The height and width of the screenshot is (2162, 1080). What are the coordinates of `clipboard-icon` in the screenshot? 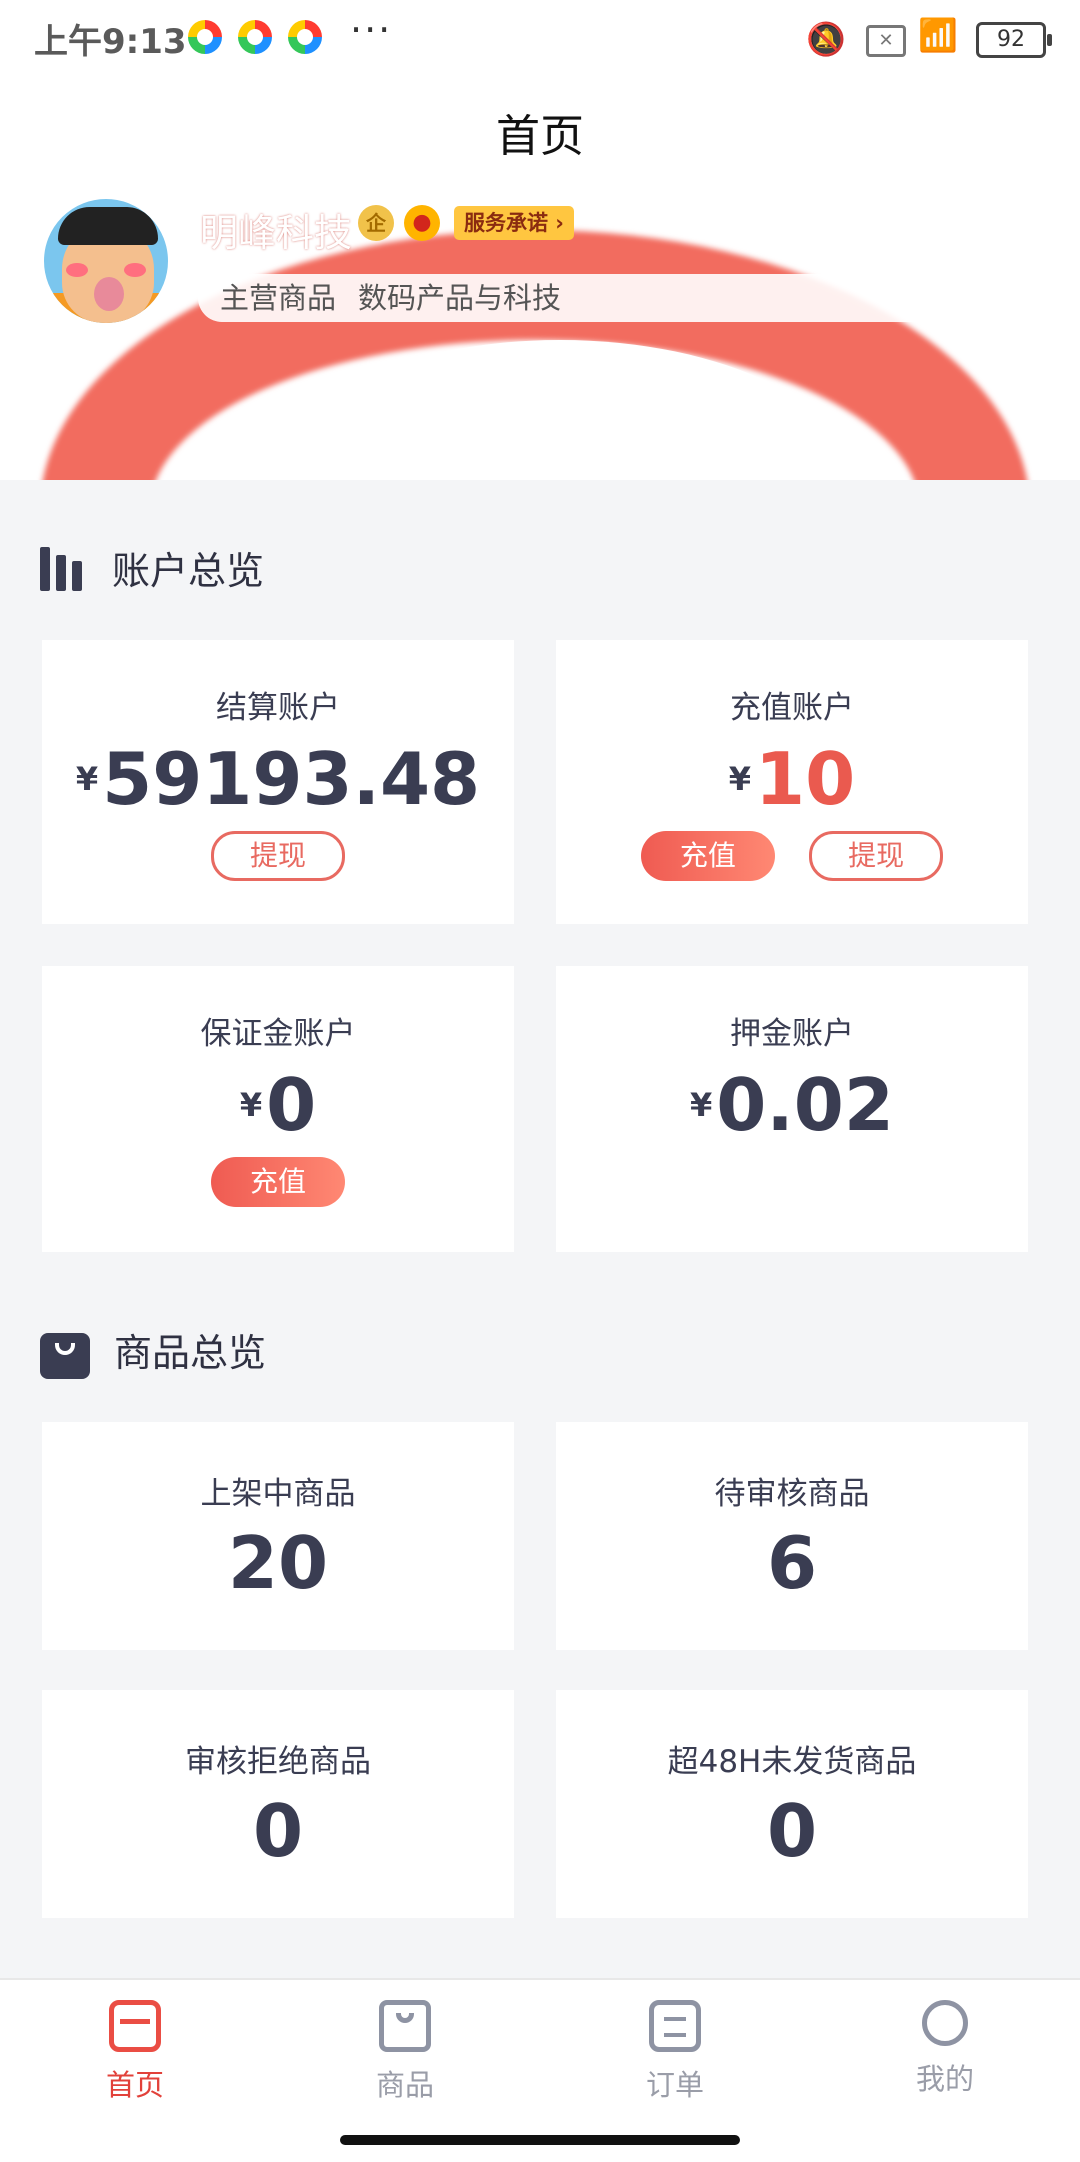 It's located at (675, 2026).